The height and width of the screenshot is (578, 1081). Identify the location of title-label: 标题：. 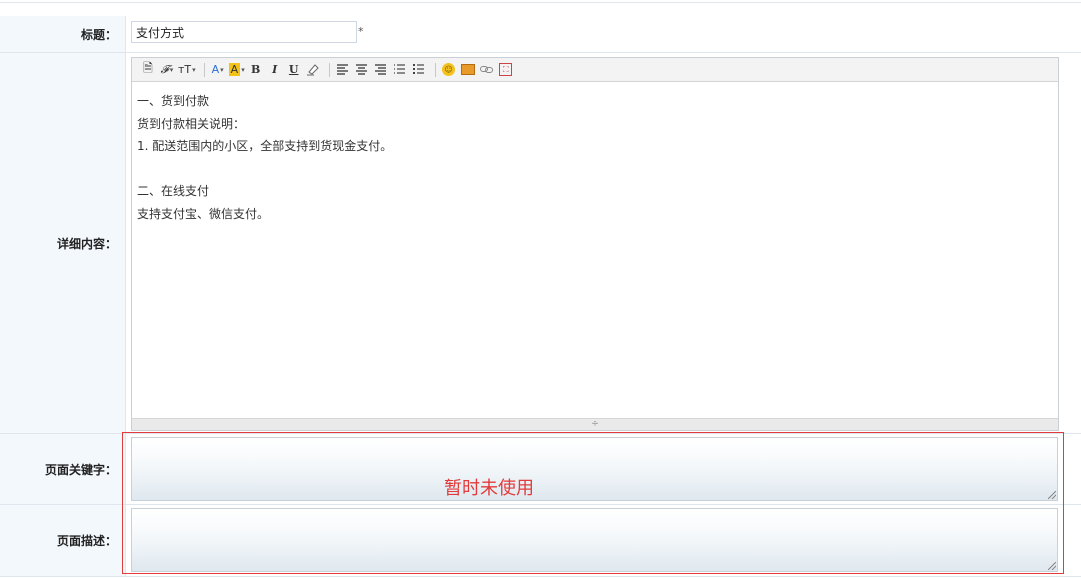
(63, 34).